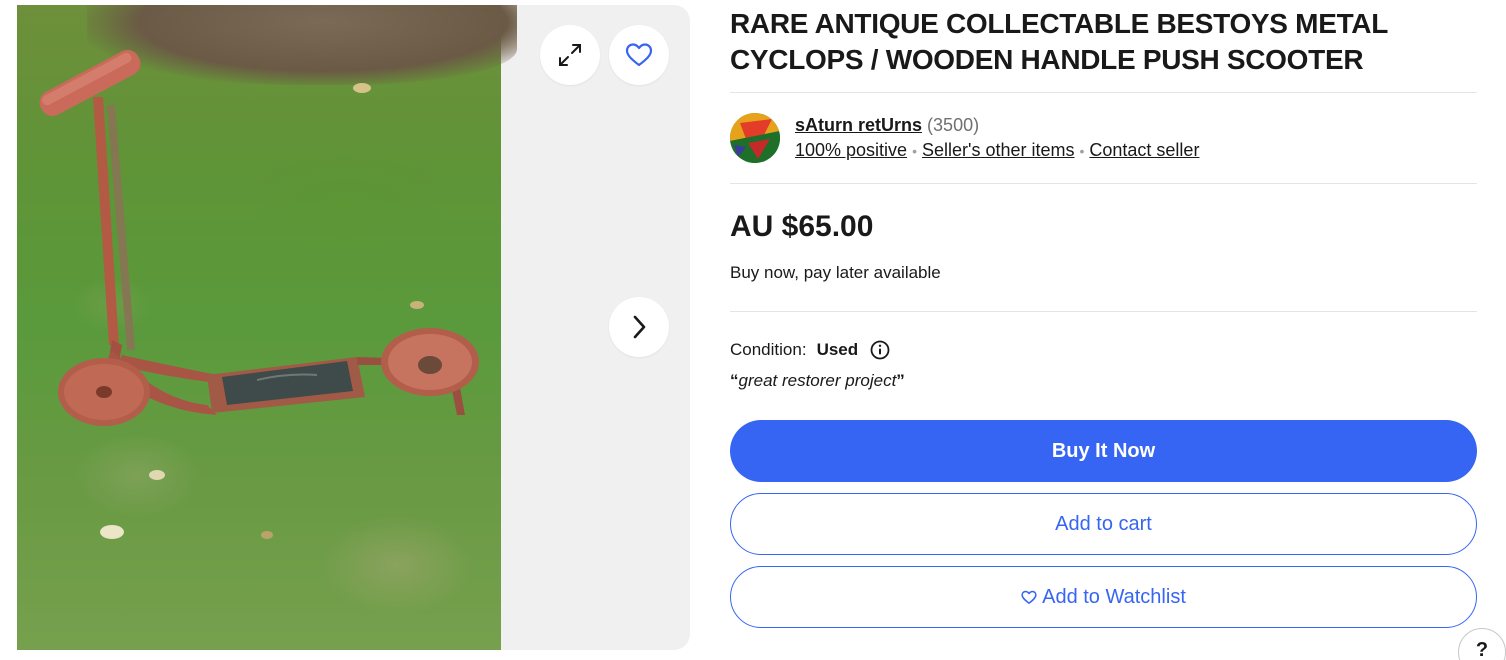 The width and height of the screenshot is (1506, 660). Describe the element at coordinates (835, 272) in the screenshot. I see `bnpl-note: Buy now, pay later available` at that location.